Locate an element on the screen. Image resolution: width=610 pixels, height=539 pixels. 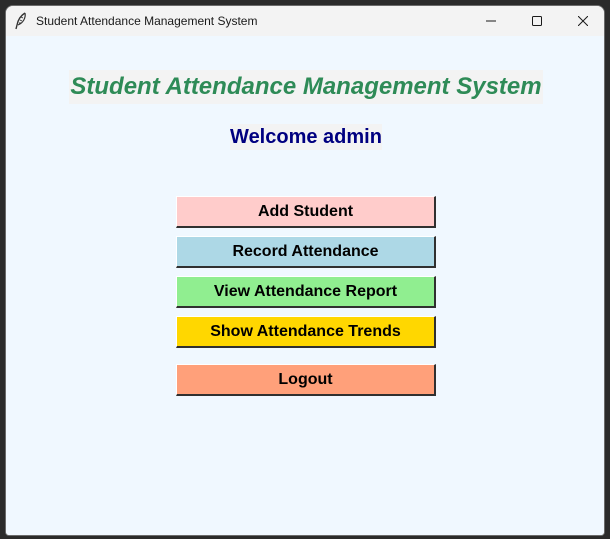
view-attendance-report-button: View Attendance Report is located at coordinates (306, 292).